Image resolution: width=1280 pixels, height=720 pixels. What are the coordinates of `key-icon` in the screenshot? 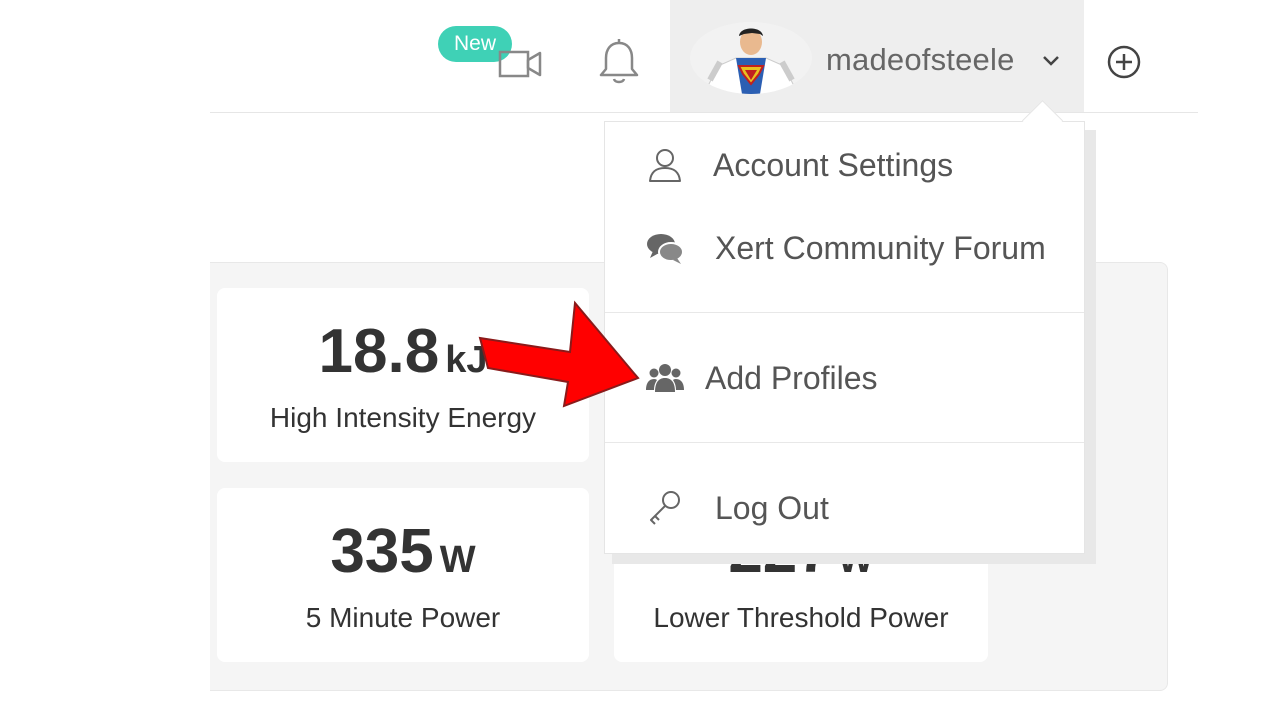 It's located at (665, 508).